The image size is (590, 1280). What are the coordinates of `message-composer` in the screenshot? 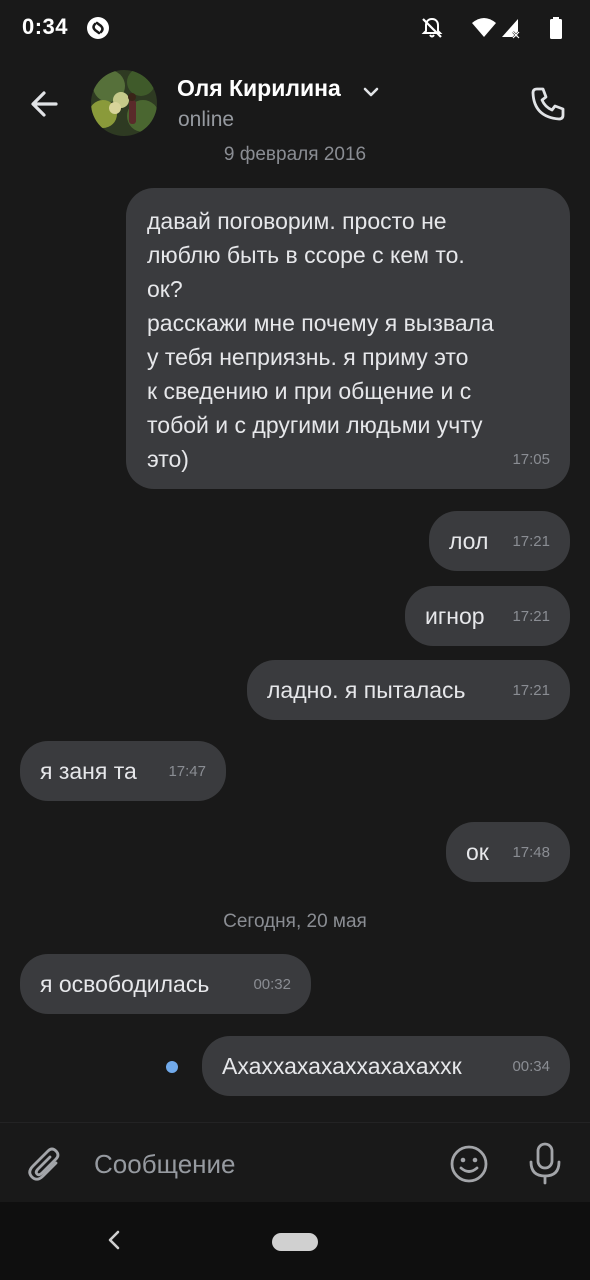 It's located at (295, 1162).